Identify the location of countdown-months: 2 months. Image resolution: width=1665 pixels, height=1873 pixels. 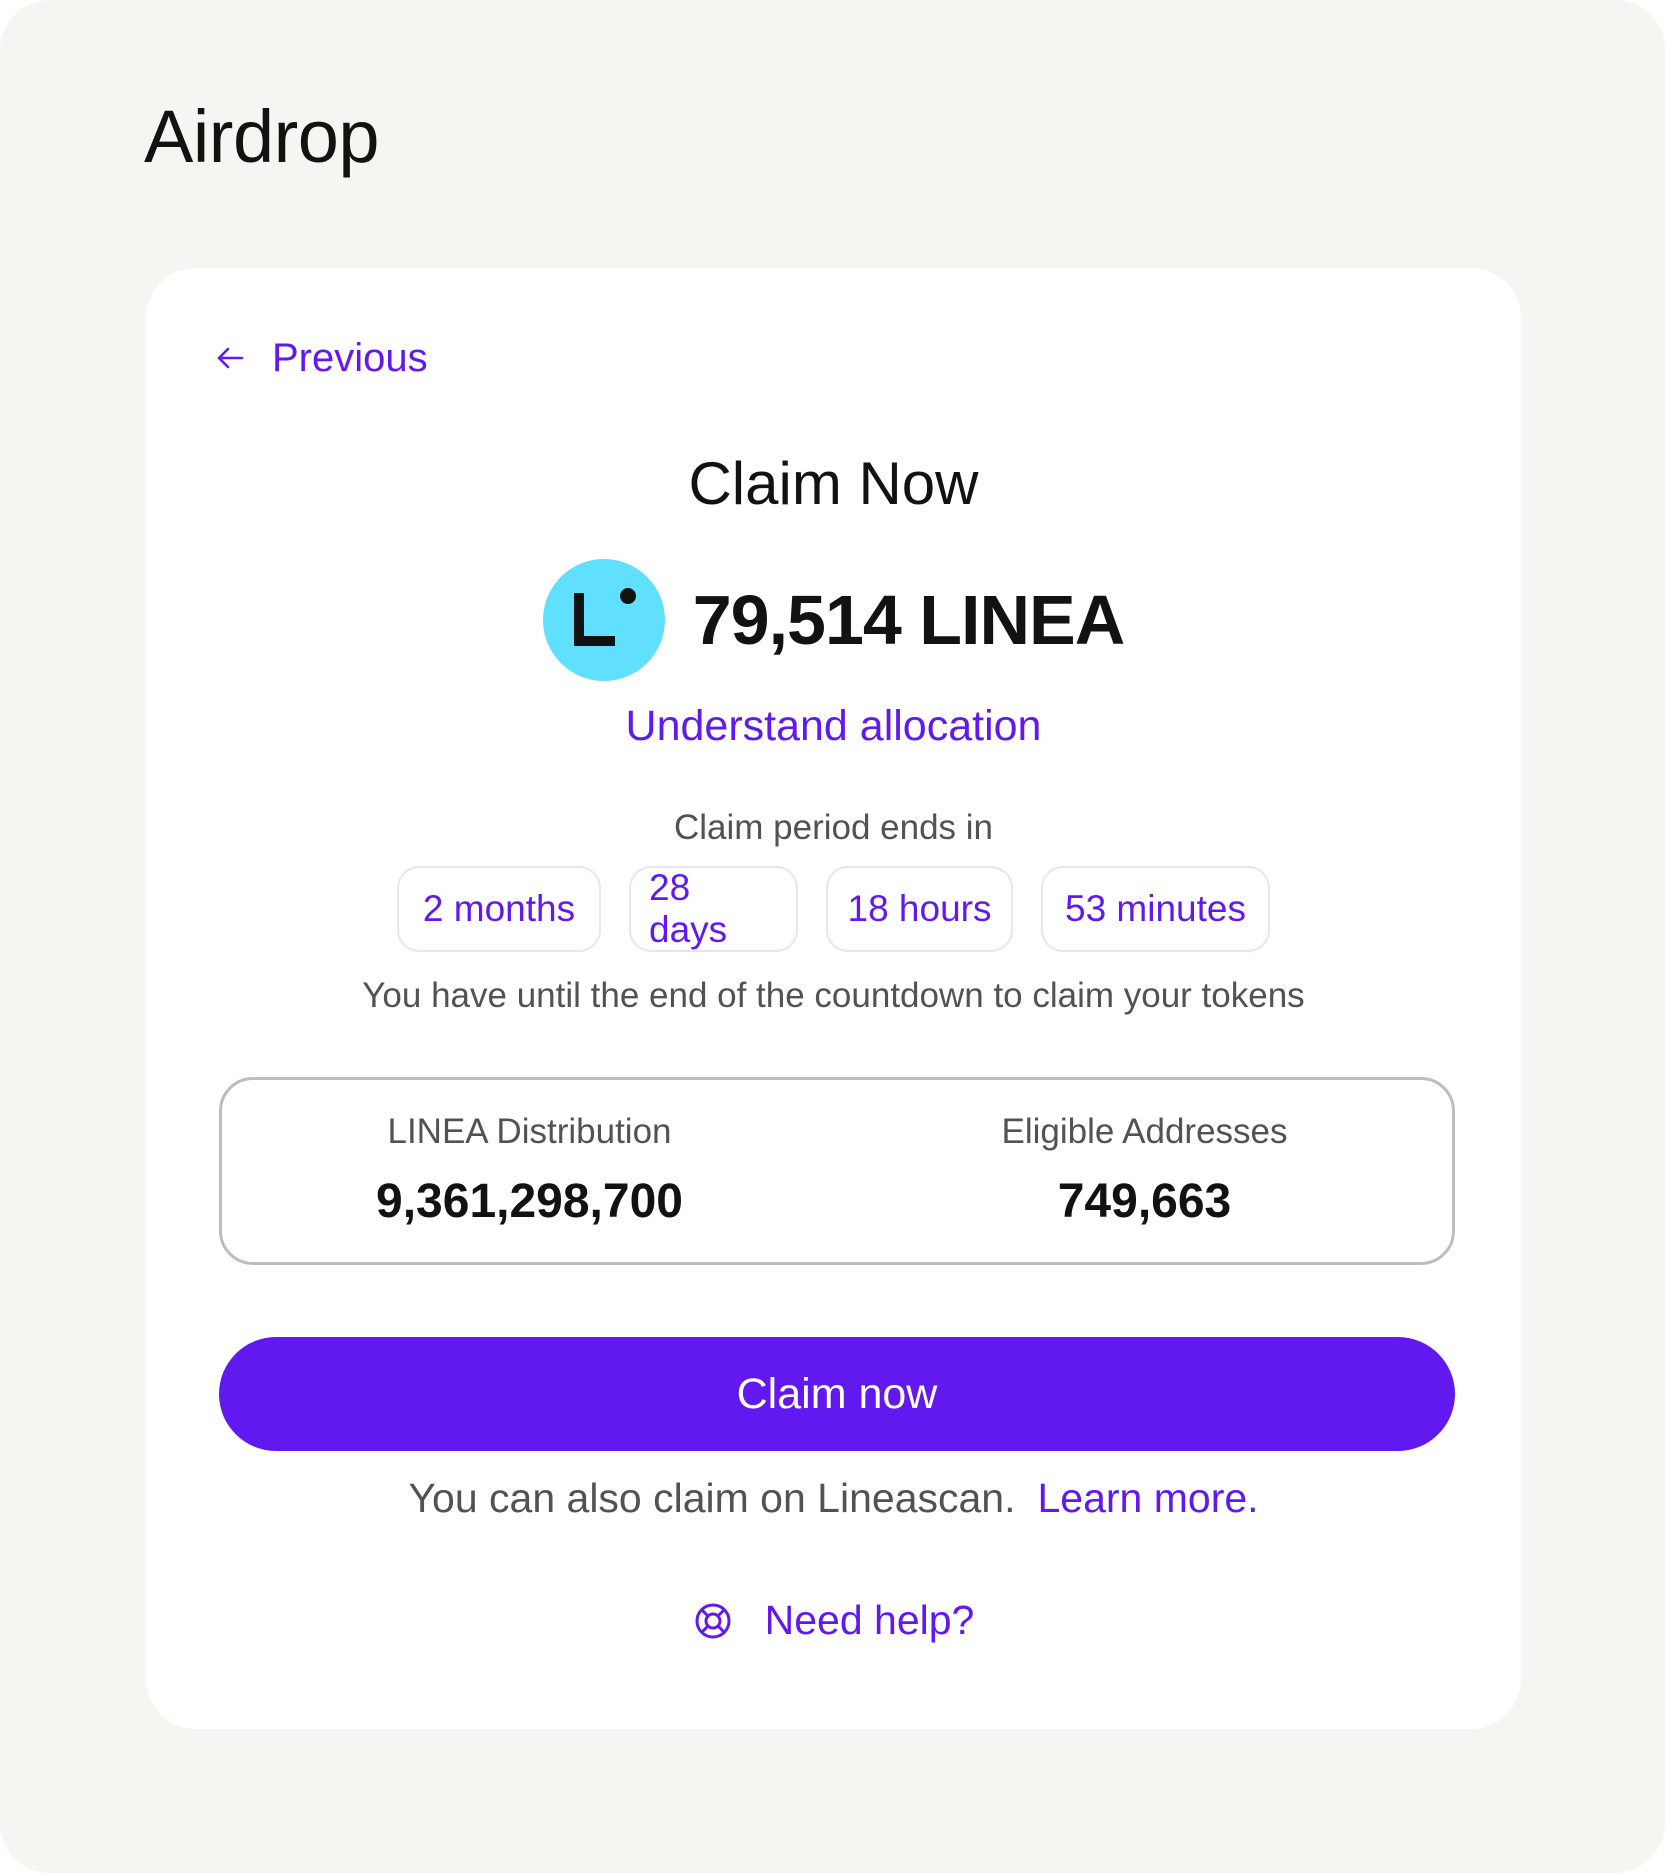
(499, 909).